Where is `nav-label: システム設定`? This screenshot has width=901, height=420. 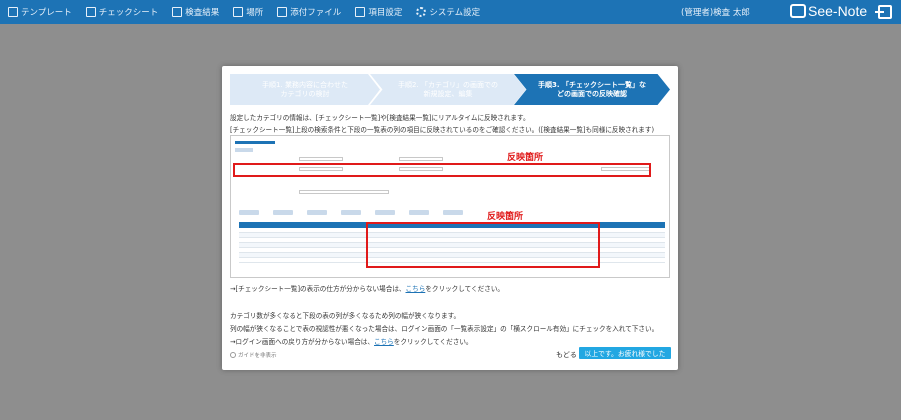
nav-label: システム設定 is located at coordinates (455, 13).